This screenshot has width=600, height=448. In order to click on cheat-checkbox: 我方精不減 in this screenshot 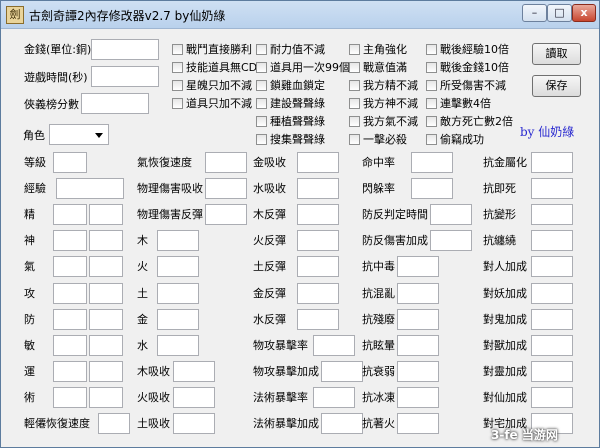, I will do `click(383, 85)`.